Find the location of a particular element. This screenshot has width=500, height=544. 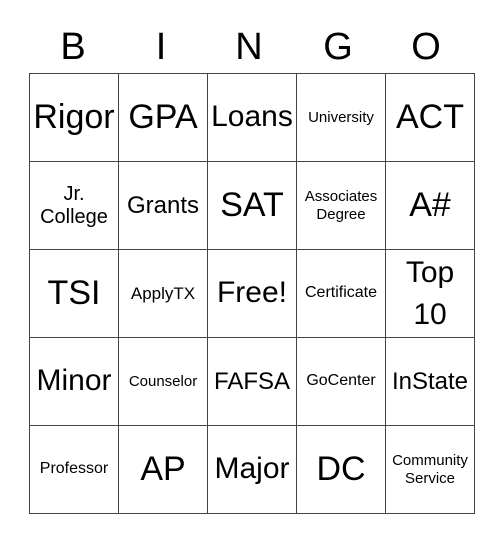

header-letter-i: I is located at coordinates (161, 47).